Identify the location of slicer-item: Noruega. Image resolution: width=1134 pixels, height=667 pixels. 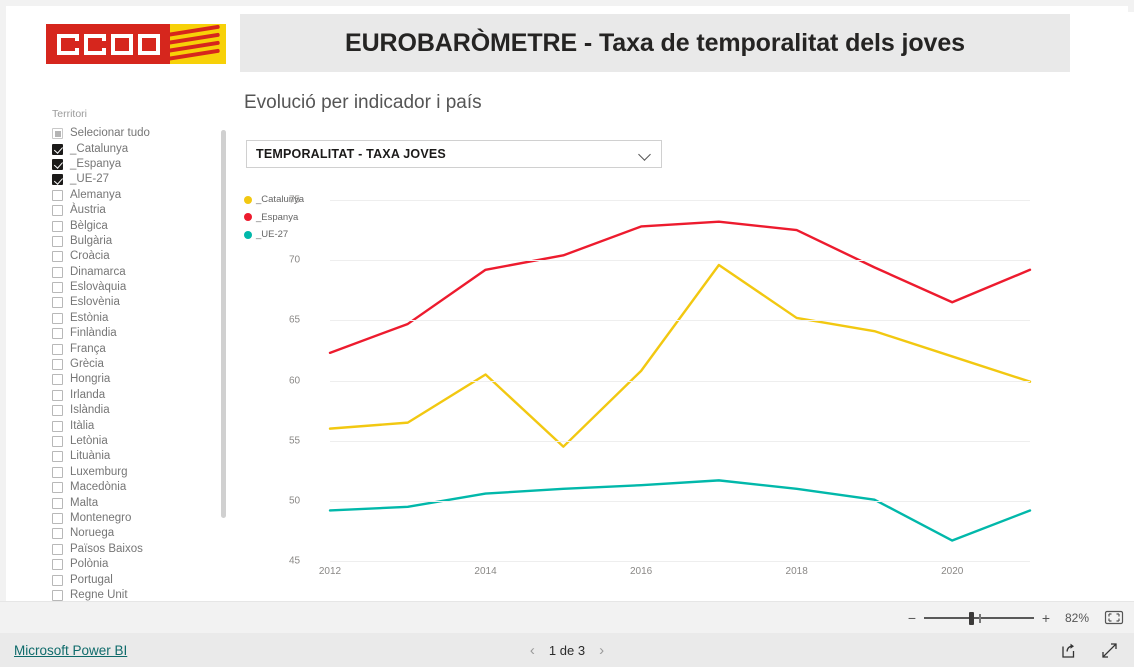
(142, 533).